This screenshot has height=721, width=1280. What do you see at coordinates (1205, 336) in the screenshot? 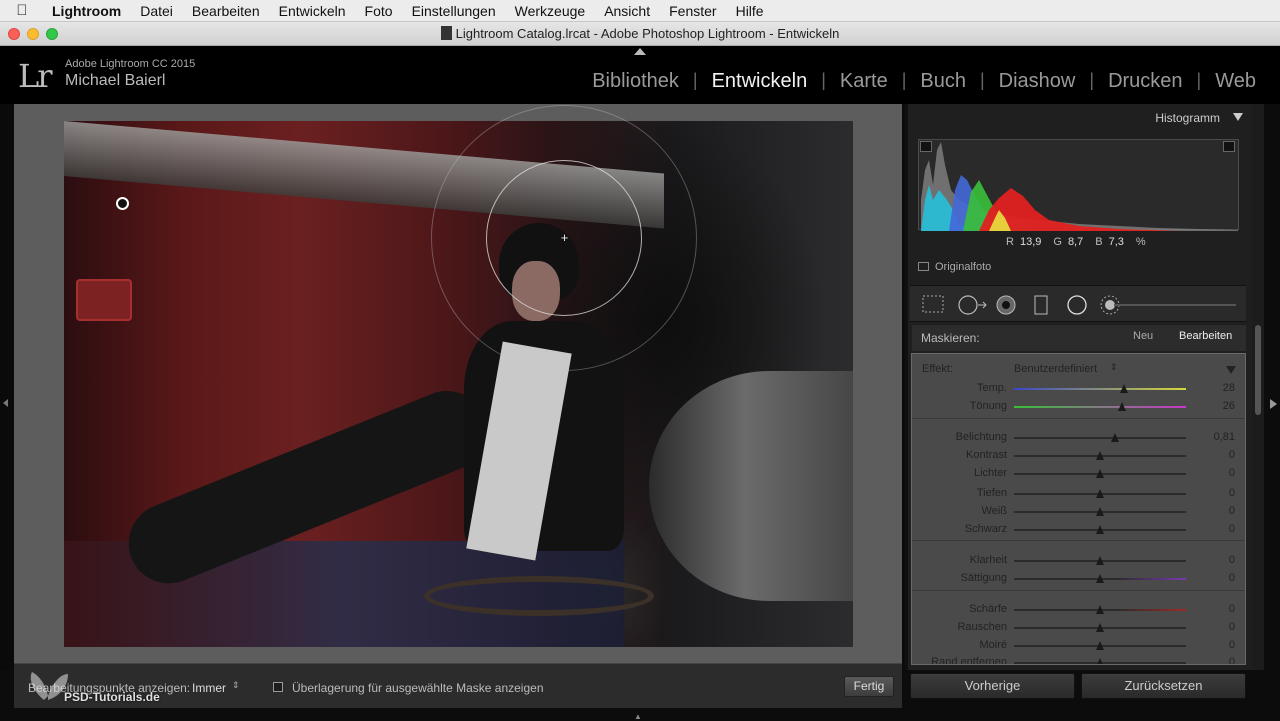
I see `mask-edit-button: Bearbeiten` at bounding box center [1205, 336].